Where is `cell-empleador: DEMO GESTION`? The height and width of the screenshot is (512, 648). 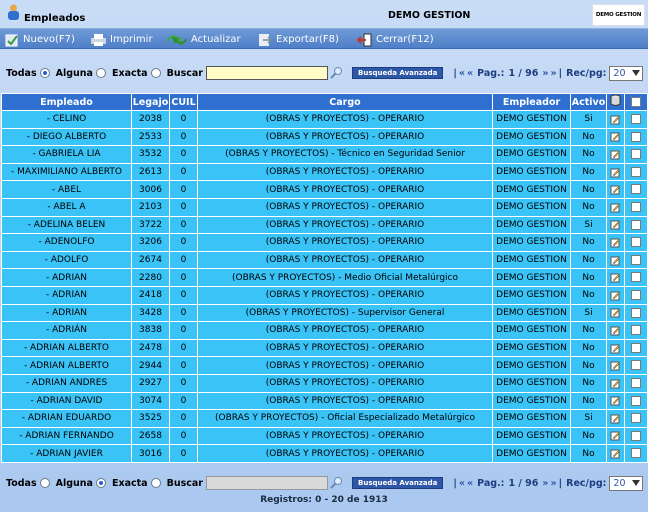
cell-empleador: DEMO GESTION is located at coordinates (531, 330).